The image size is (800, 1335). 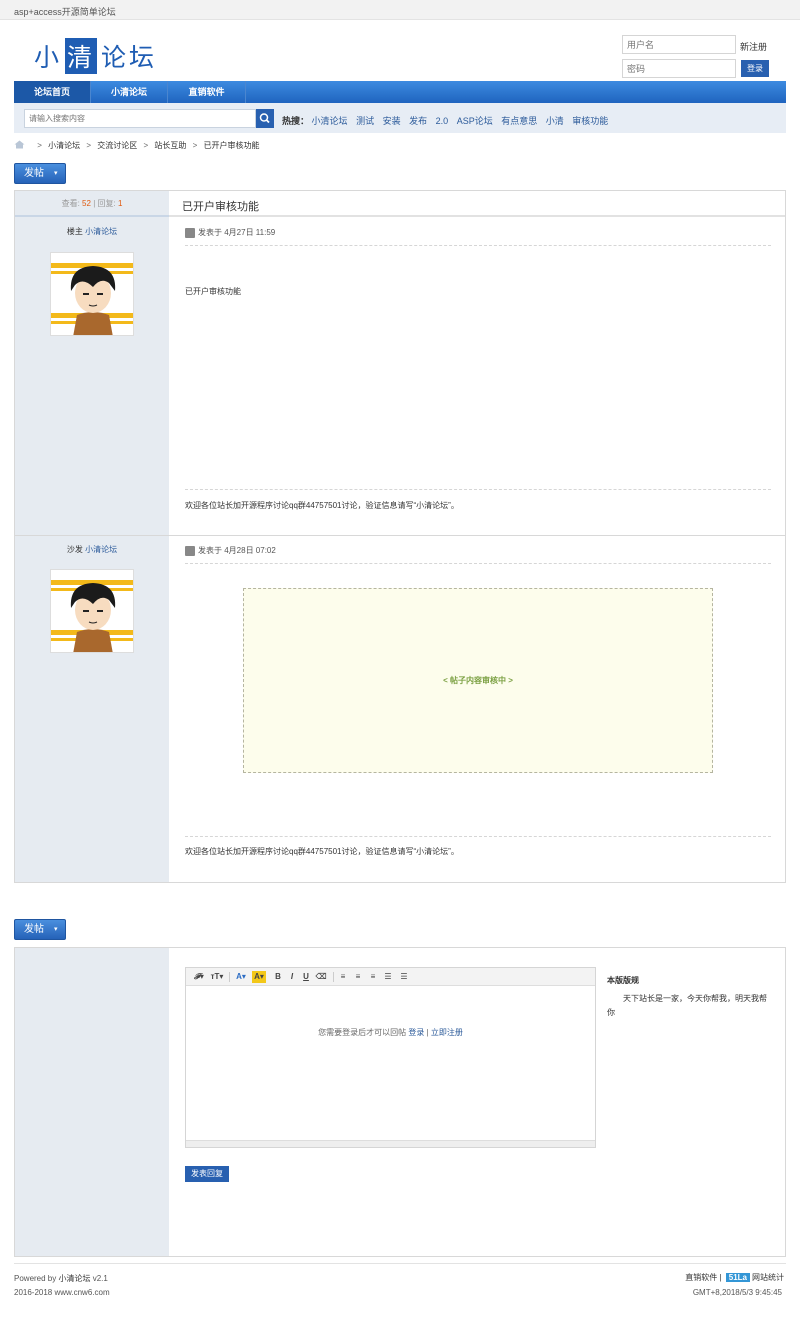 What do you see at coordinates (220, 207) in the screenshot?
I see `thread-title: 已开户审核功能` at bounding box center [220, 207].